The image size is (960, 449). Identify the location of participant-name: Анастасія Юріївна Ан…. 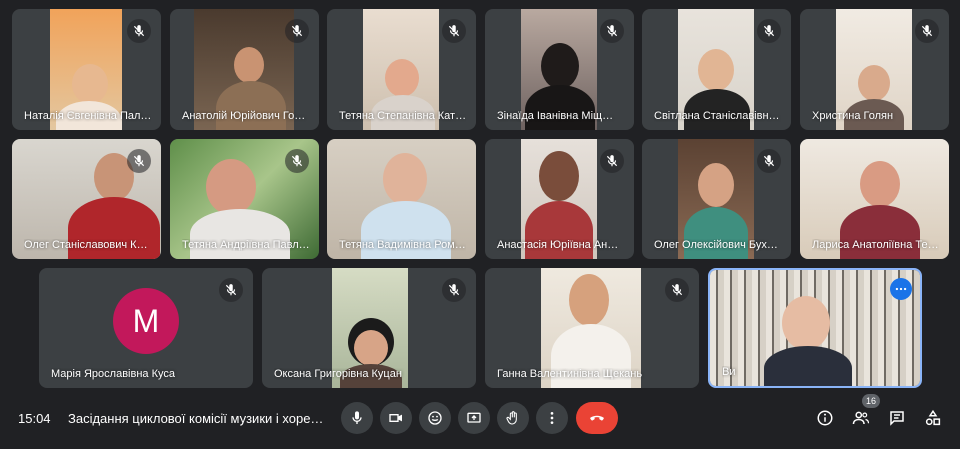
(558, 245).